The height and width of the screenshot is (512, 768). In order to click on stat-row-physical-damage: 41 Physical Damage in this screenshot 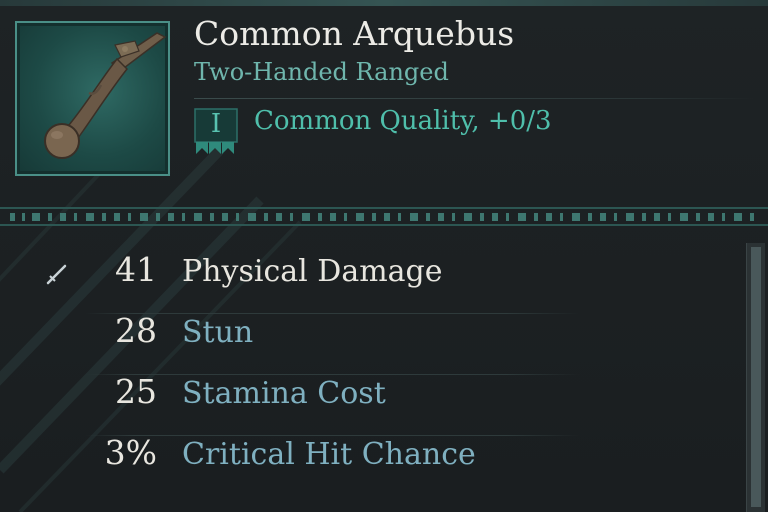, I will do `click(370, 282)`.